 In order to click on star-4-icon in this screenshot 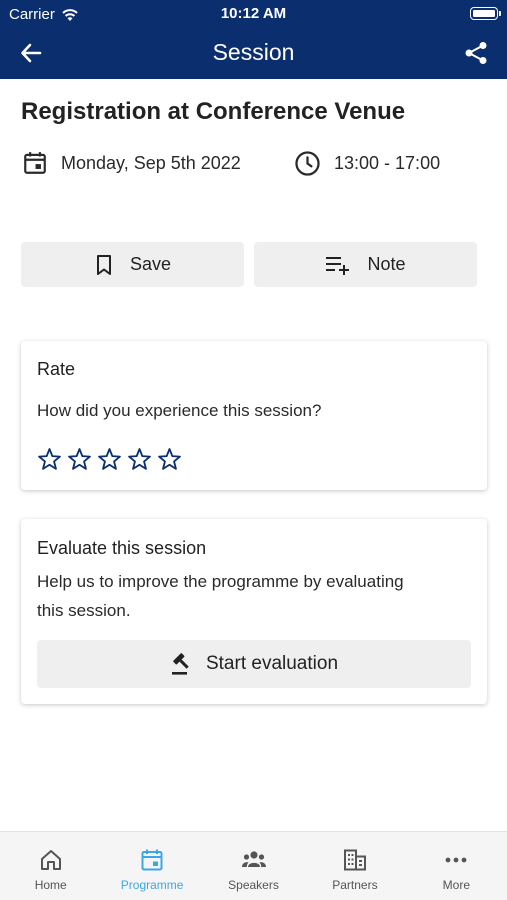, I will do `click(139, 459)`.